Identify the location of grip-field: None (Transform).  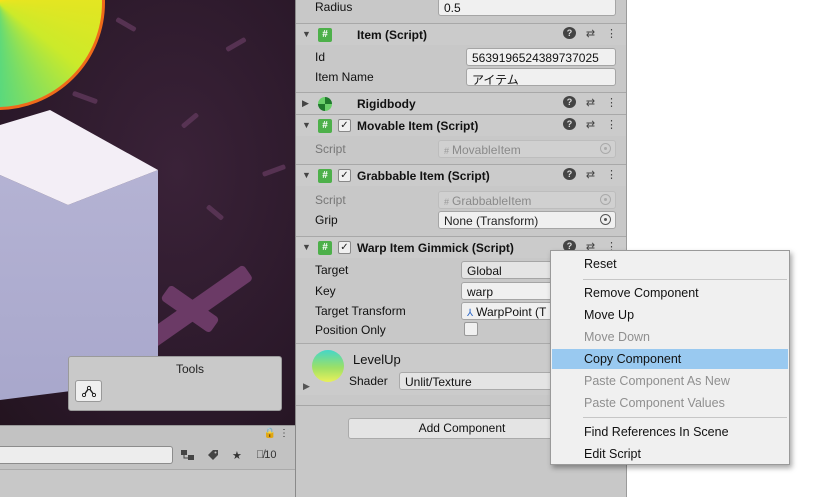
(527, 220).